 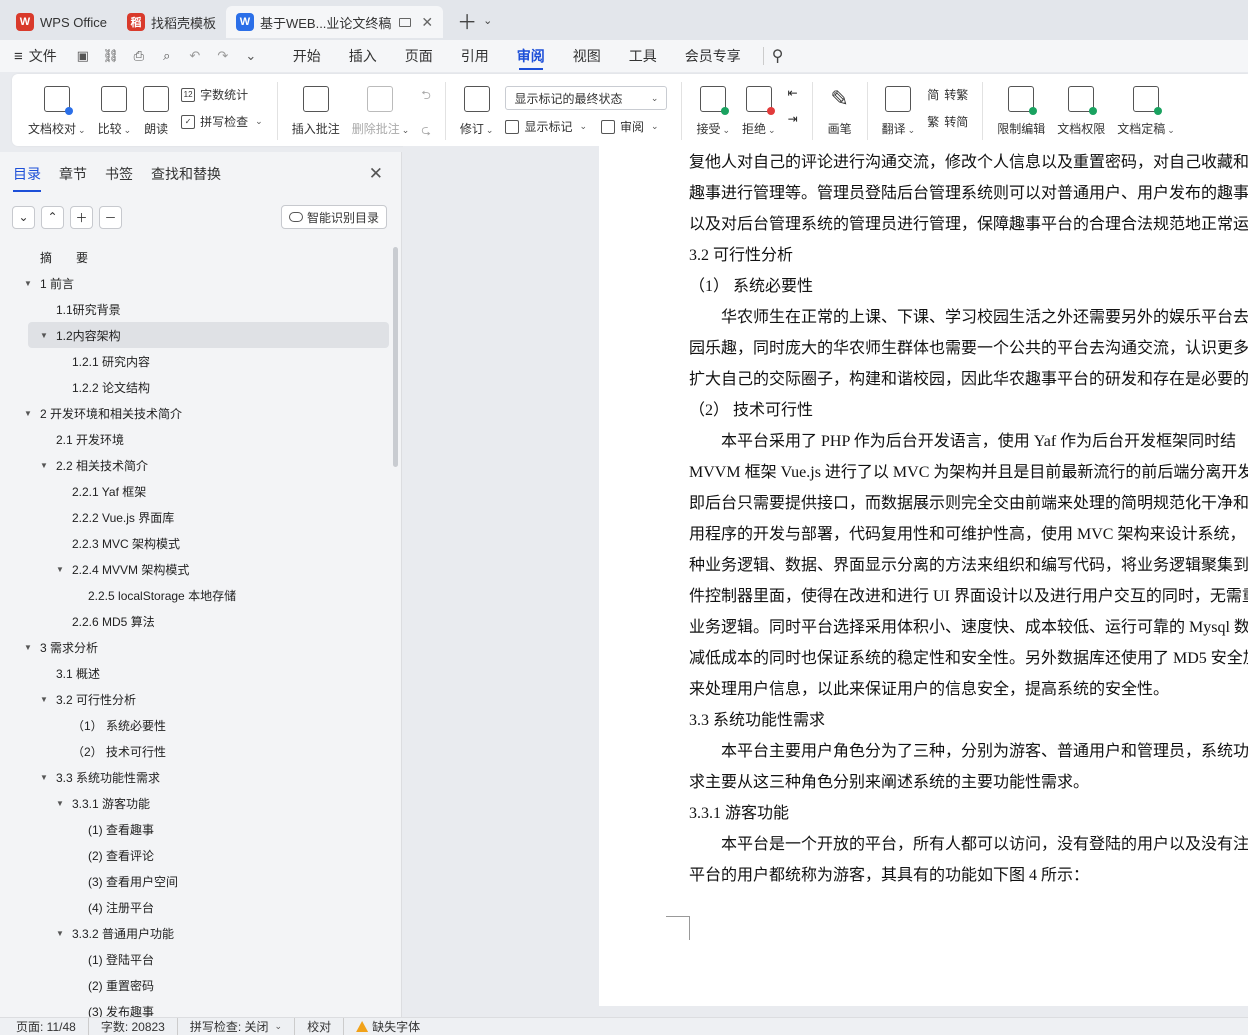 What do you see at coordinates (195, 56) in the screenshot?
I see `undo-icon: ↶` at bounding box center [195, 56].